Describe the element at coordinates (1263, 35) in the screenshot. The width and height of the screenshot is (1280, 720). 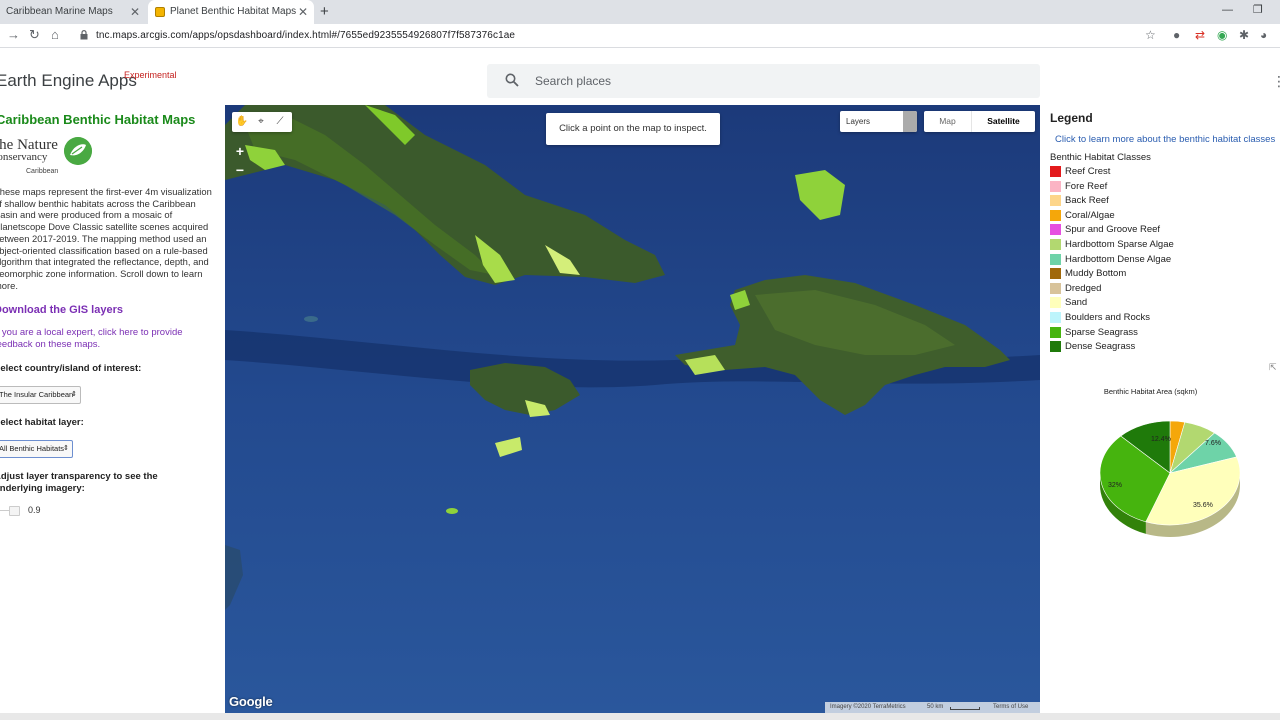
I see `profile-icon: ◕` at that location.